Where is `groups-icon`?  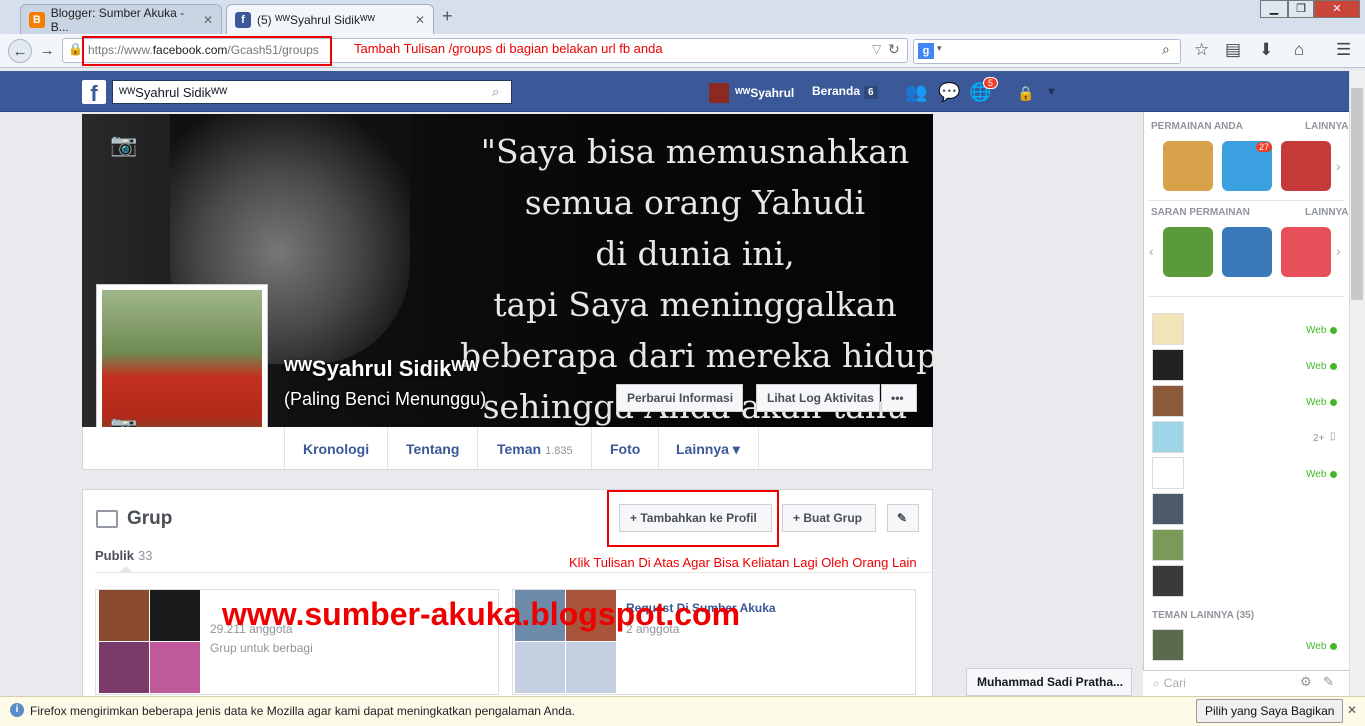
groups-icon is located at coordinates (107, 519).